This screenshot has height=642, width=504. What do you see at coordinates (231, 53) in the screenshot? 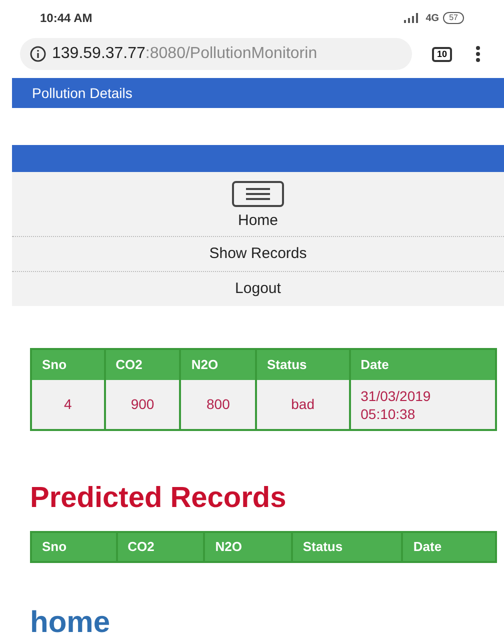
I see `url-path: :8080/PollutionMonitorin` at bounding box center [231, 53].